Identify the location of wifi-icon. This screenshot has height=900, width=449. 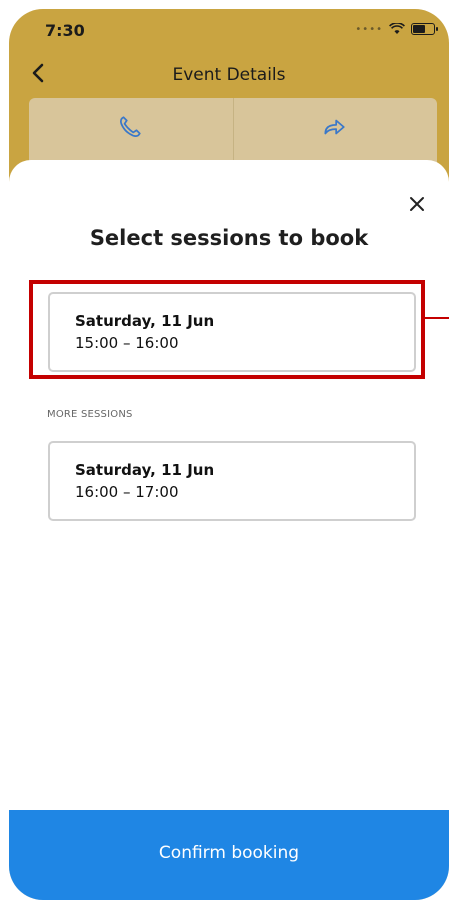
(397, 28).